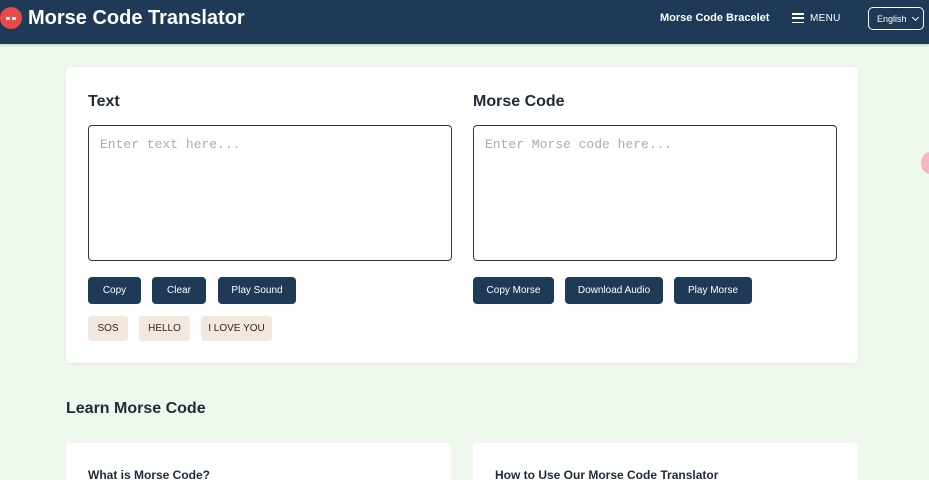 This screenshot has height=480, width=929. What do you see at coordinates (798, 18) in the screenshot?
I see `hamburger-icon` at bounding box center [798, 18].